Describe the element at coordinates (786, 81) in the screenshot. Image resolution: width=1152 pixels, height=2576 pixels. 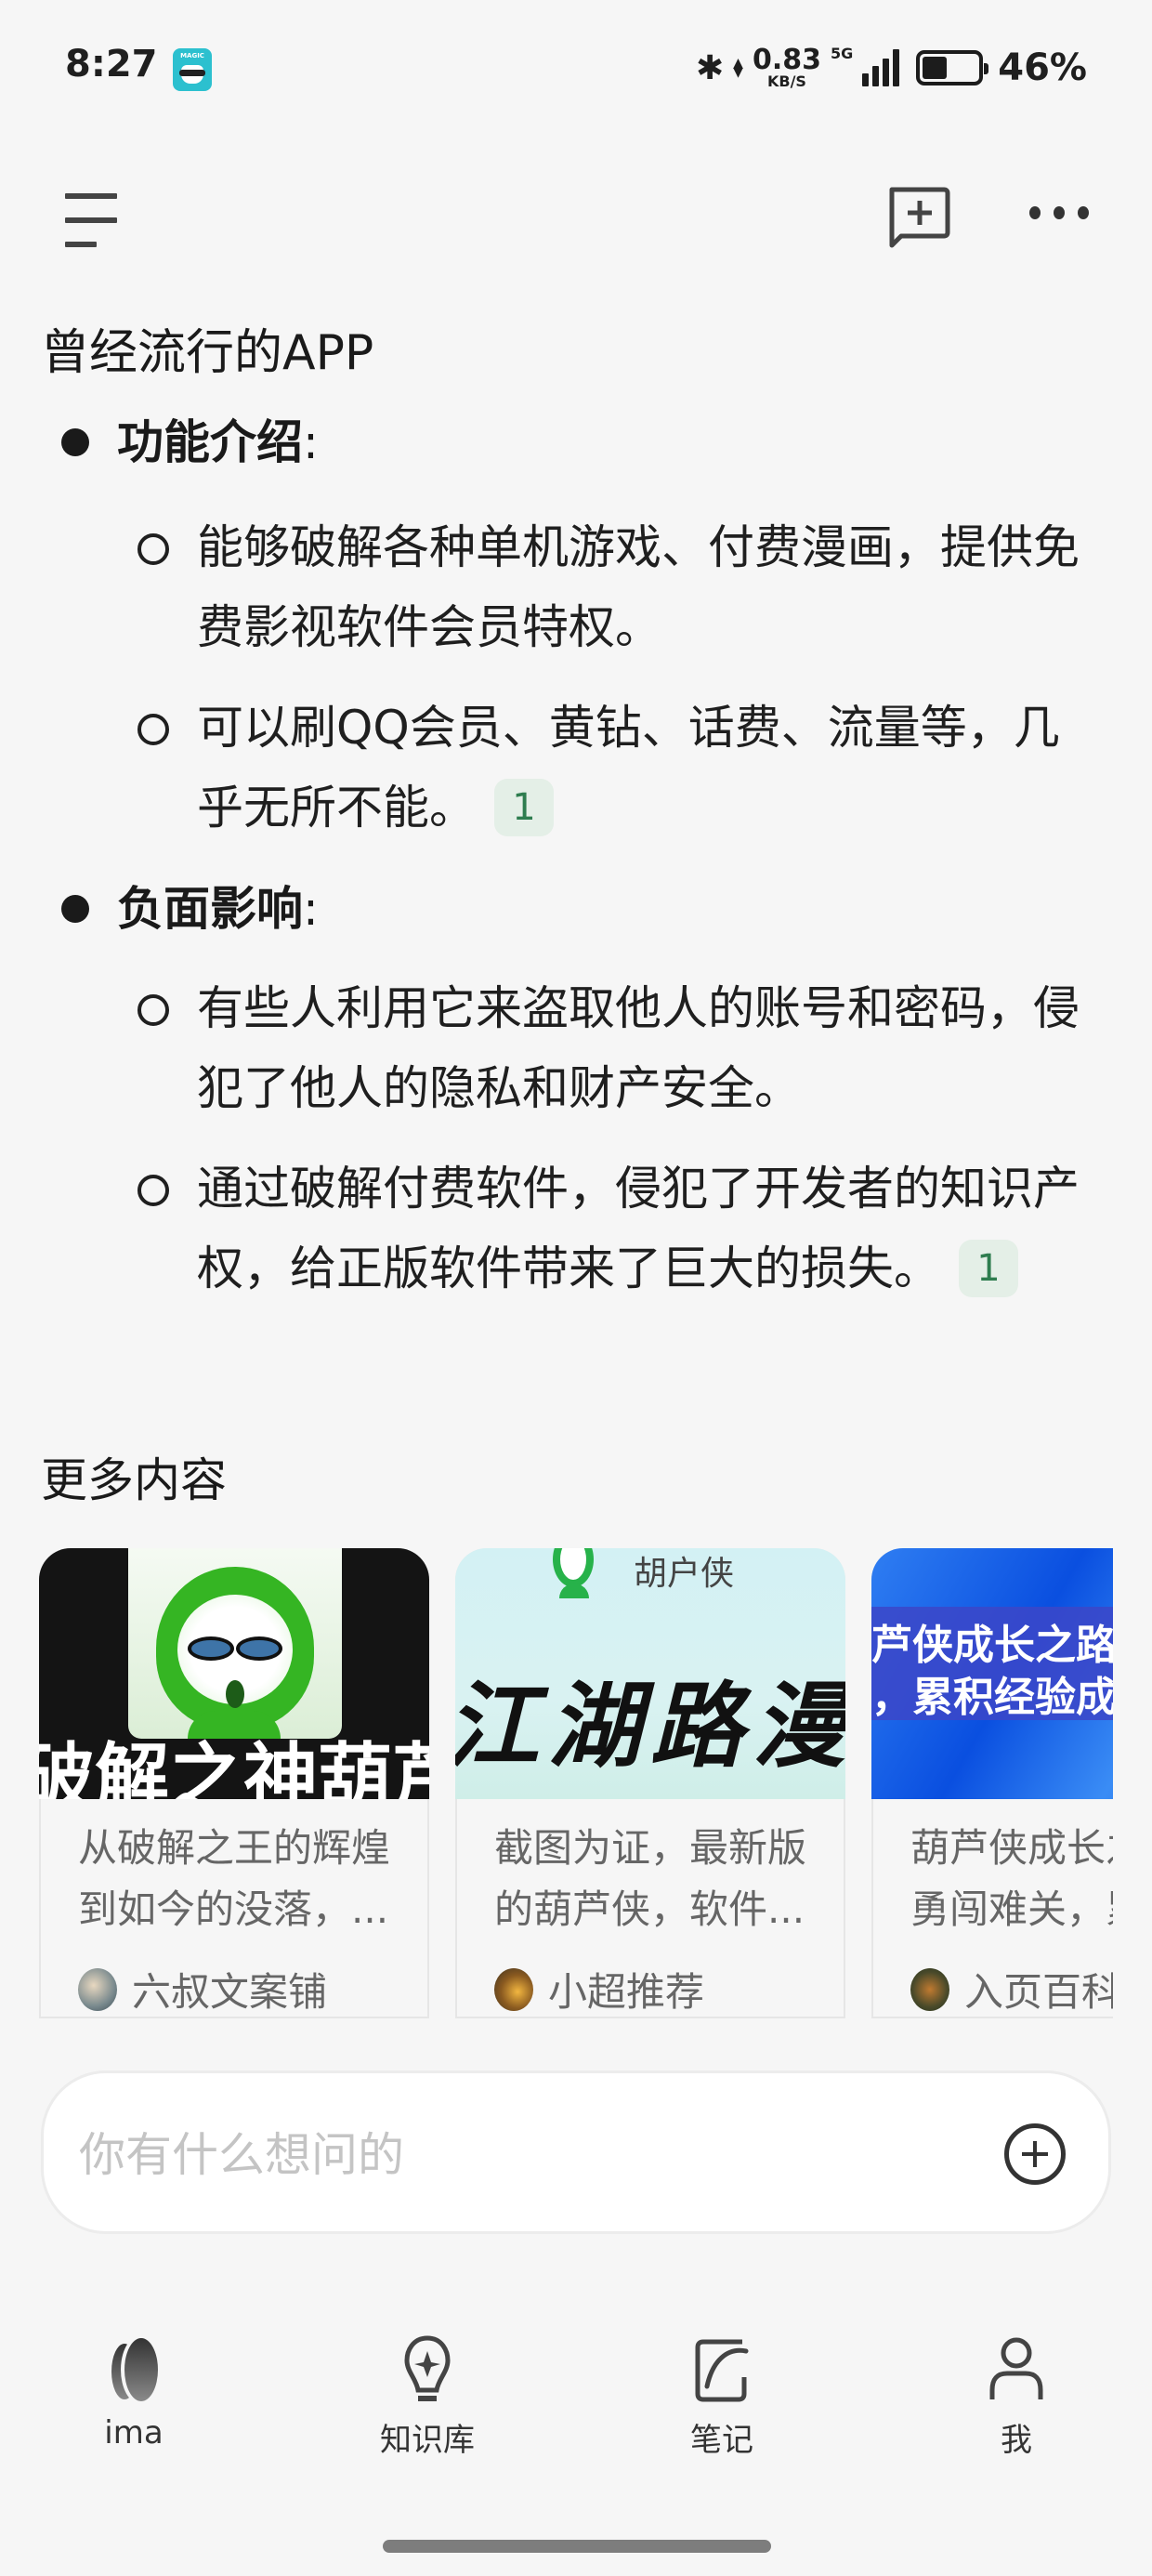
I see `net-speed-unit: KB/S` at that location.